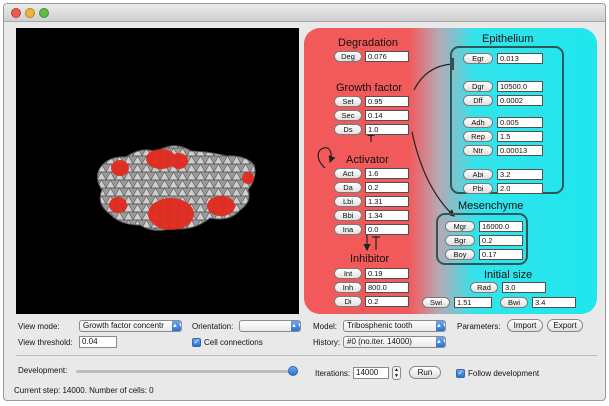  I want to click on development-slider-track, so click(187, 371).